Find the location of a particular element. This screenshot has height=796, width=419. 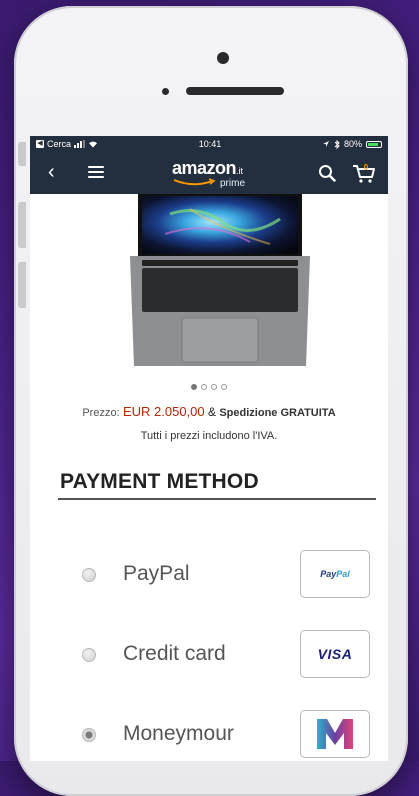

status-bar: ◀ Cerca 10:41 80% is located at coordinates (209, 144).